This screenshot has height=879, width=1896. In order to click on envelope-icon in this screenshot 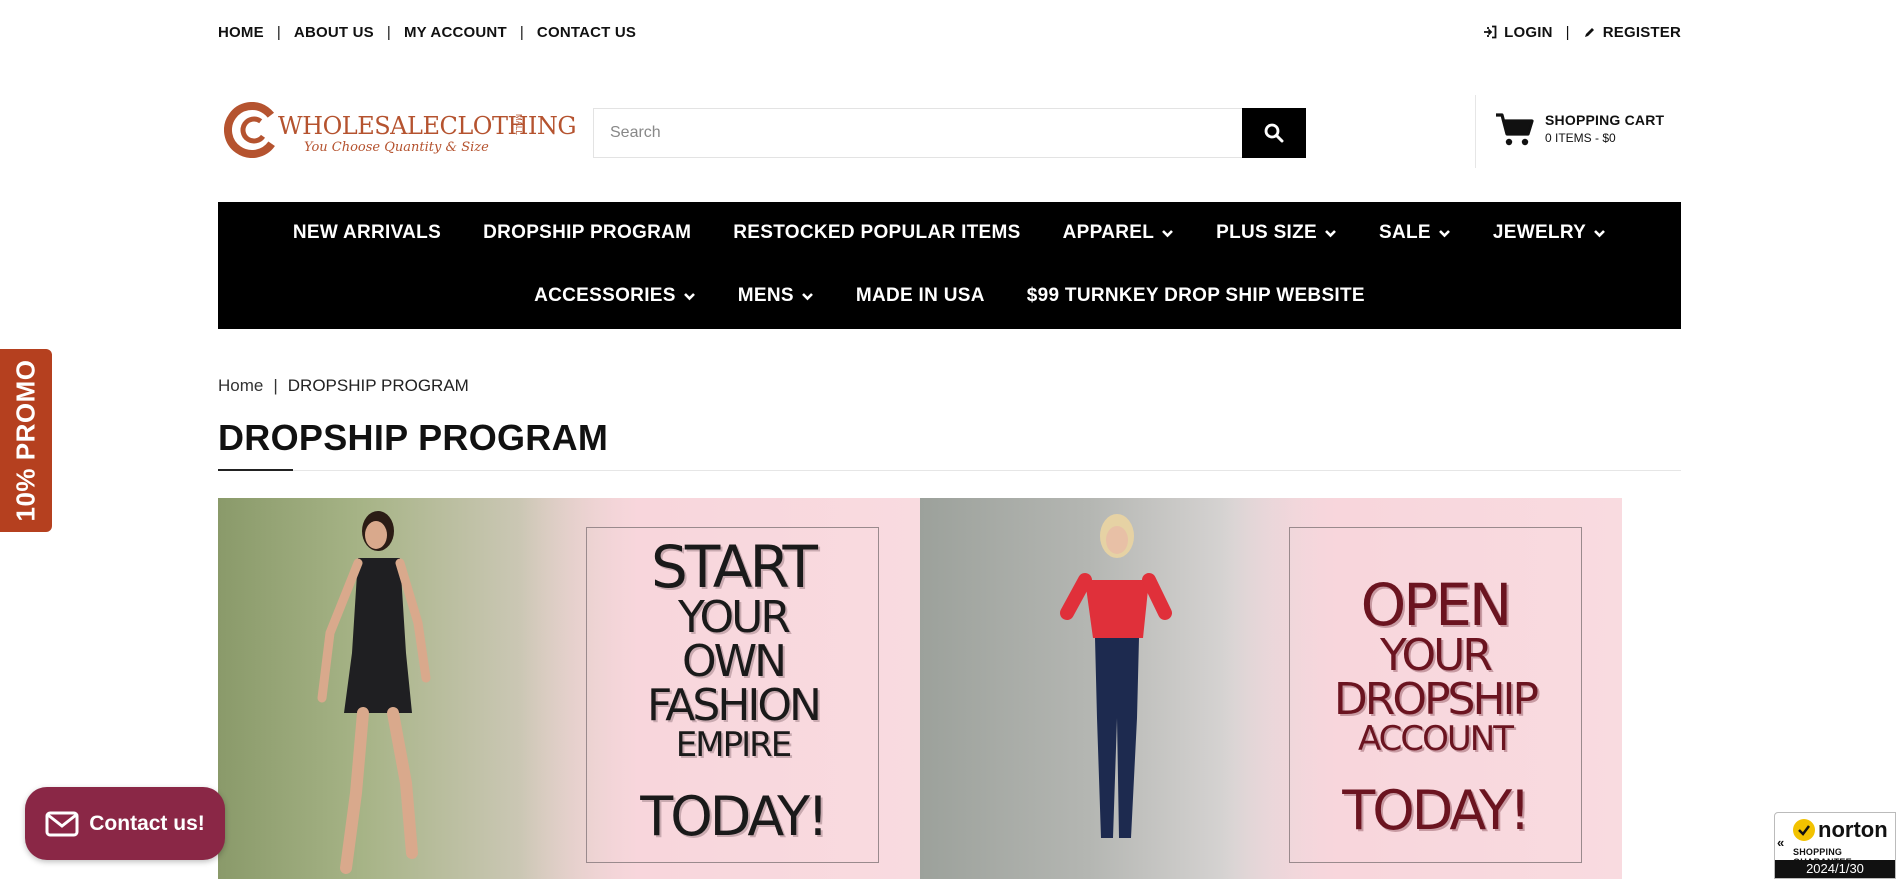, I will do `click(62, 823)`.